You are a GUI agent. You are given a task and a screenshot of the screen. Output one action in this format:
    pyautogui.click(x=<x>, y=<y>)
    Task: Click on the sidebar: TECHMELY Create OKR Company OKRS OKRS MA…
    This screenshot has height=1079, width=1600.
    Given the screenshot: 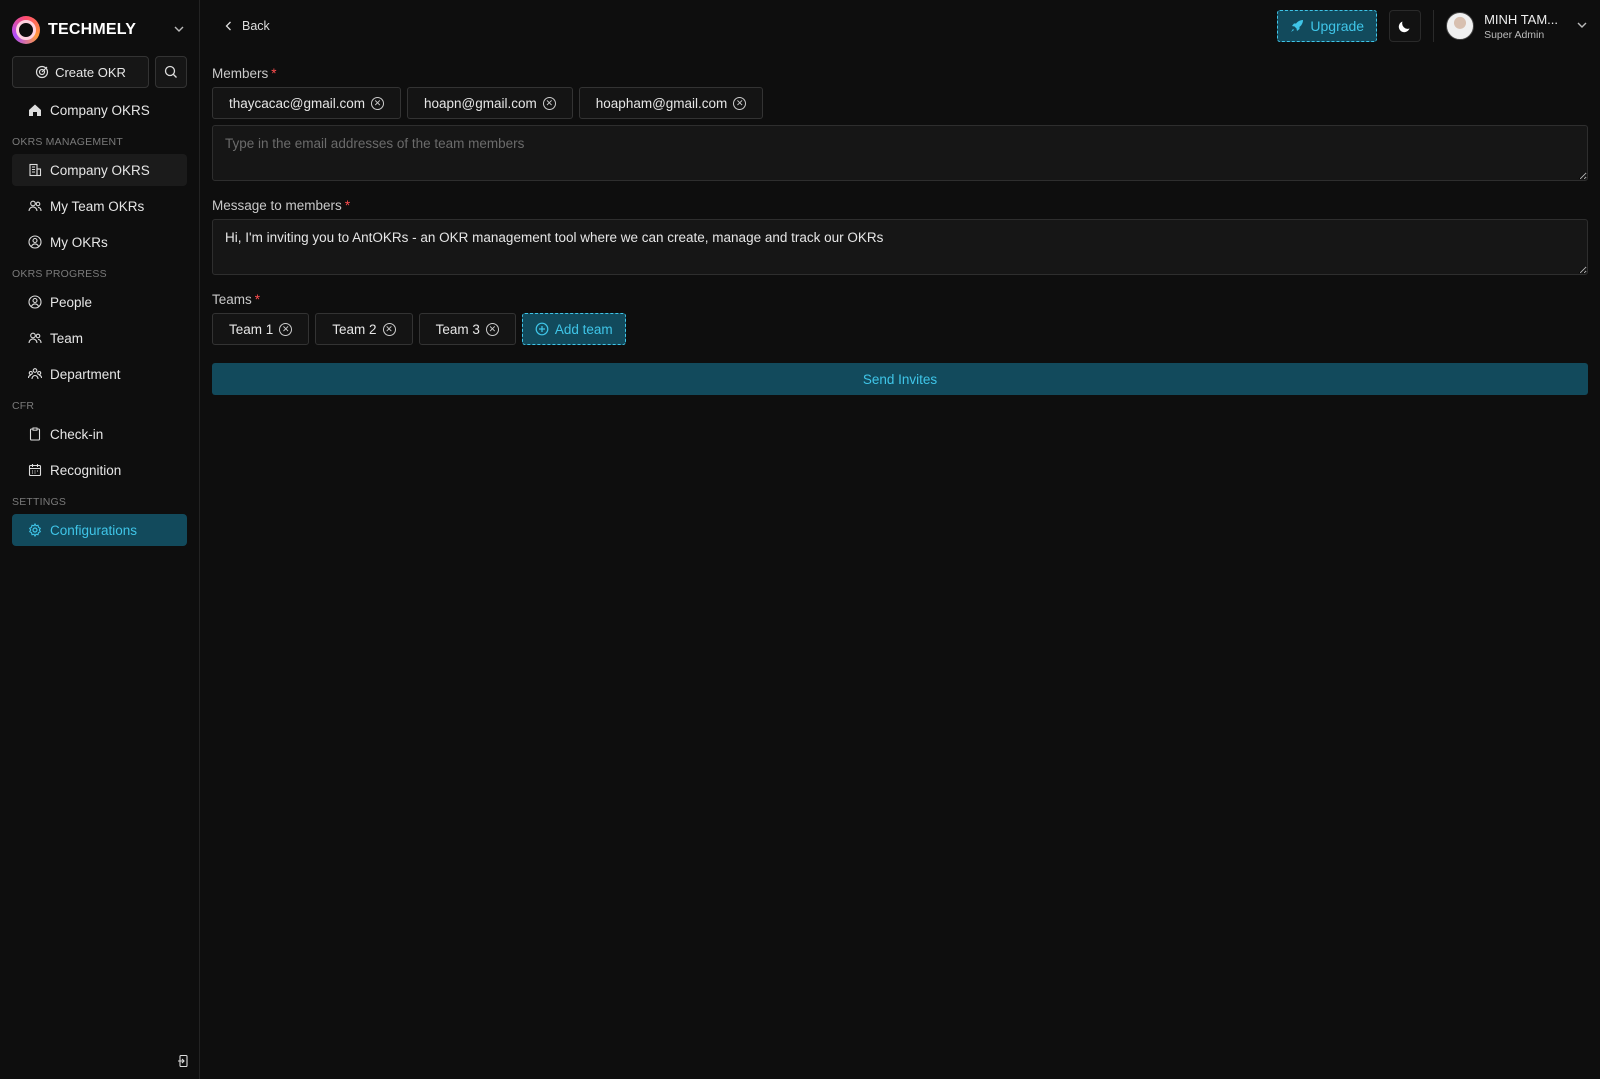 What is the action you would take?
    pyautogui.click(x=100, y=539)
    